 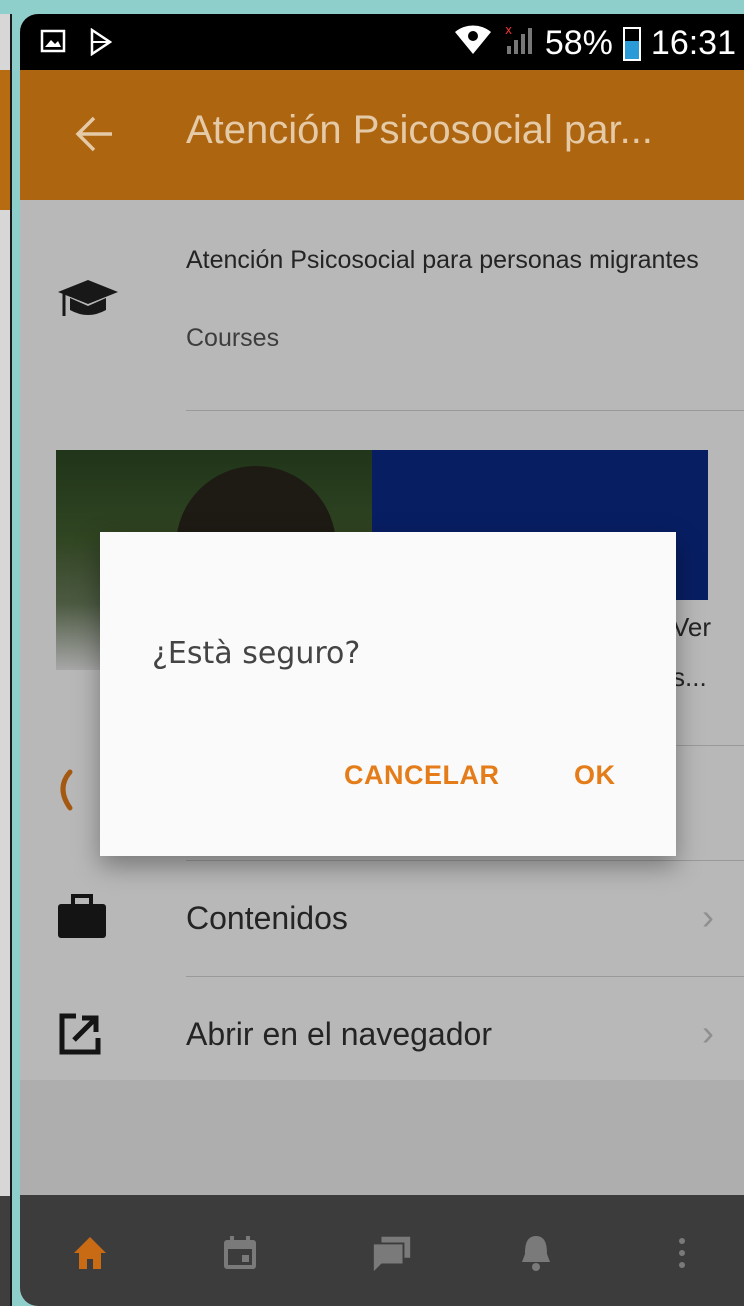 I want to click on notifications-icon, so click(x=536, y=1253).